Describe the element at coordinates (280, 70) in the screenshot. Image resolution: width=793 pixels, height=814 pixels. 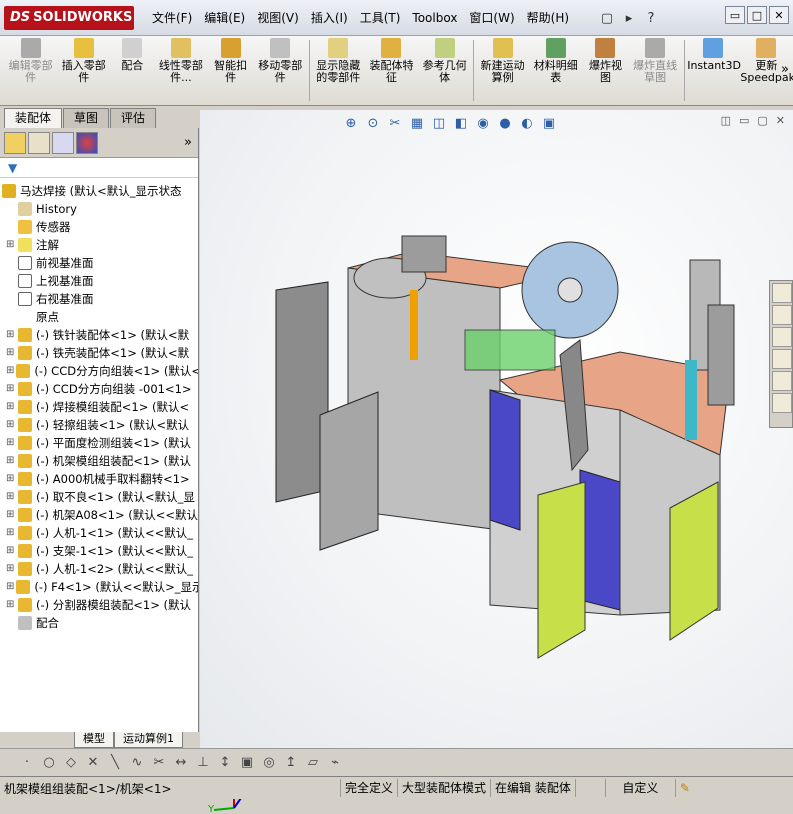
I see `cmd-move-component-button: 移动零部件` at that location.